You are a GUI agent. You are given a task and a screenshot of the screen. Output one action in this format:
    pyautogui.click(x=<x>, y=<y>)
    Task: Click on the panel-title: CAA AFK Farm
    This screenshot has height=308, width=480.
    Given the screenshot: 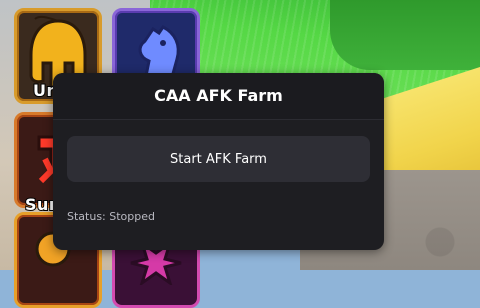 What is the action you would take?
    pyautogui.click(x=218, y=95)
    